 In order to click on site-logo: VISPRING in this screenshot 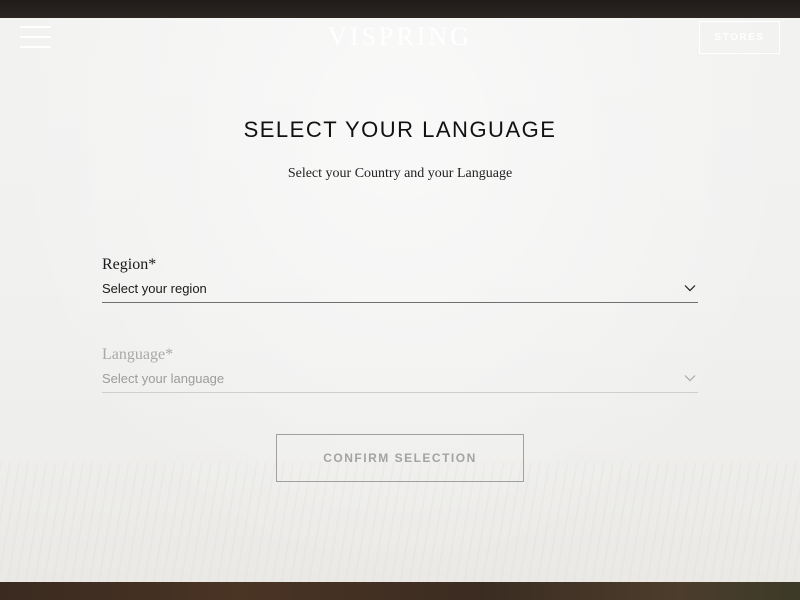, I will do `click(400, 37)`.